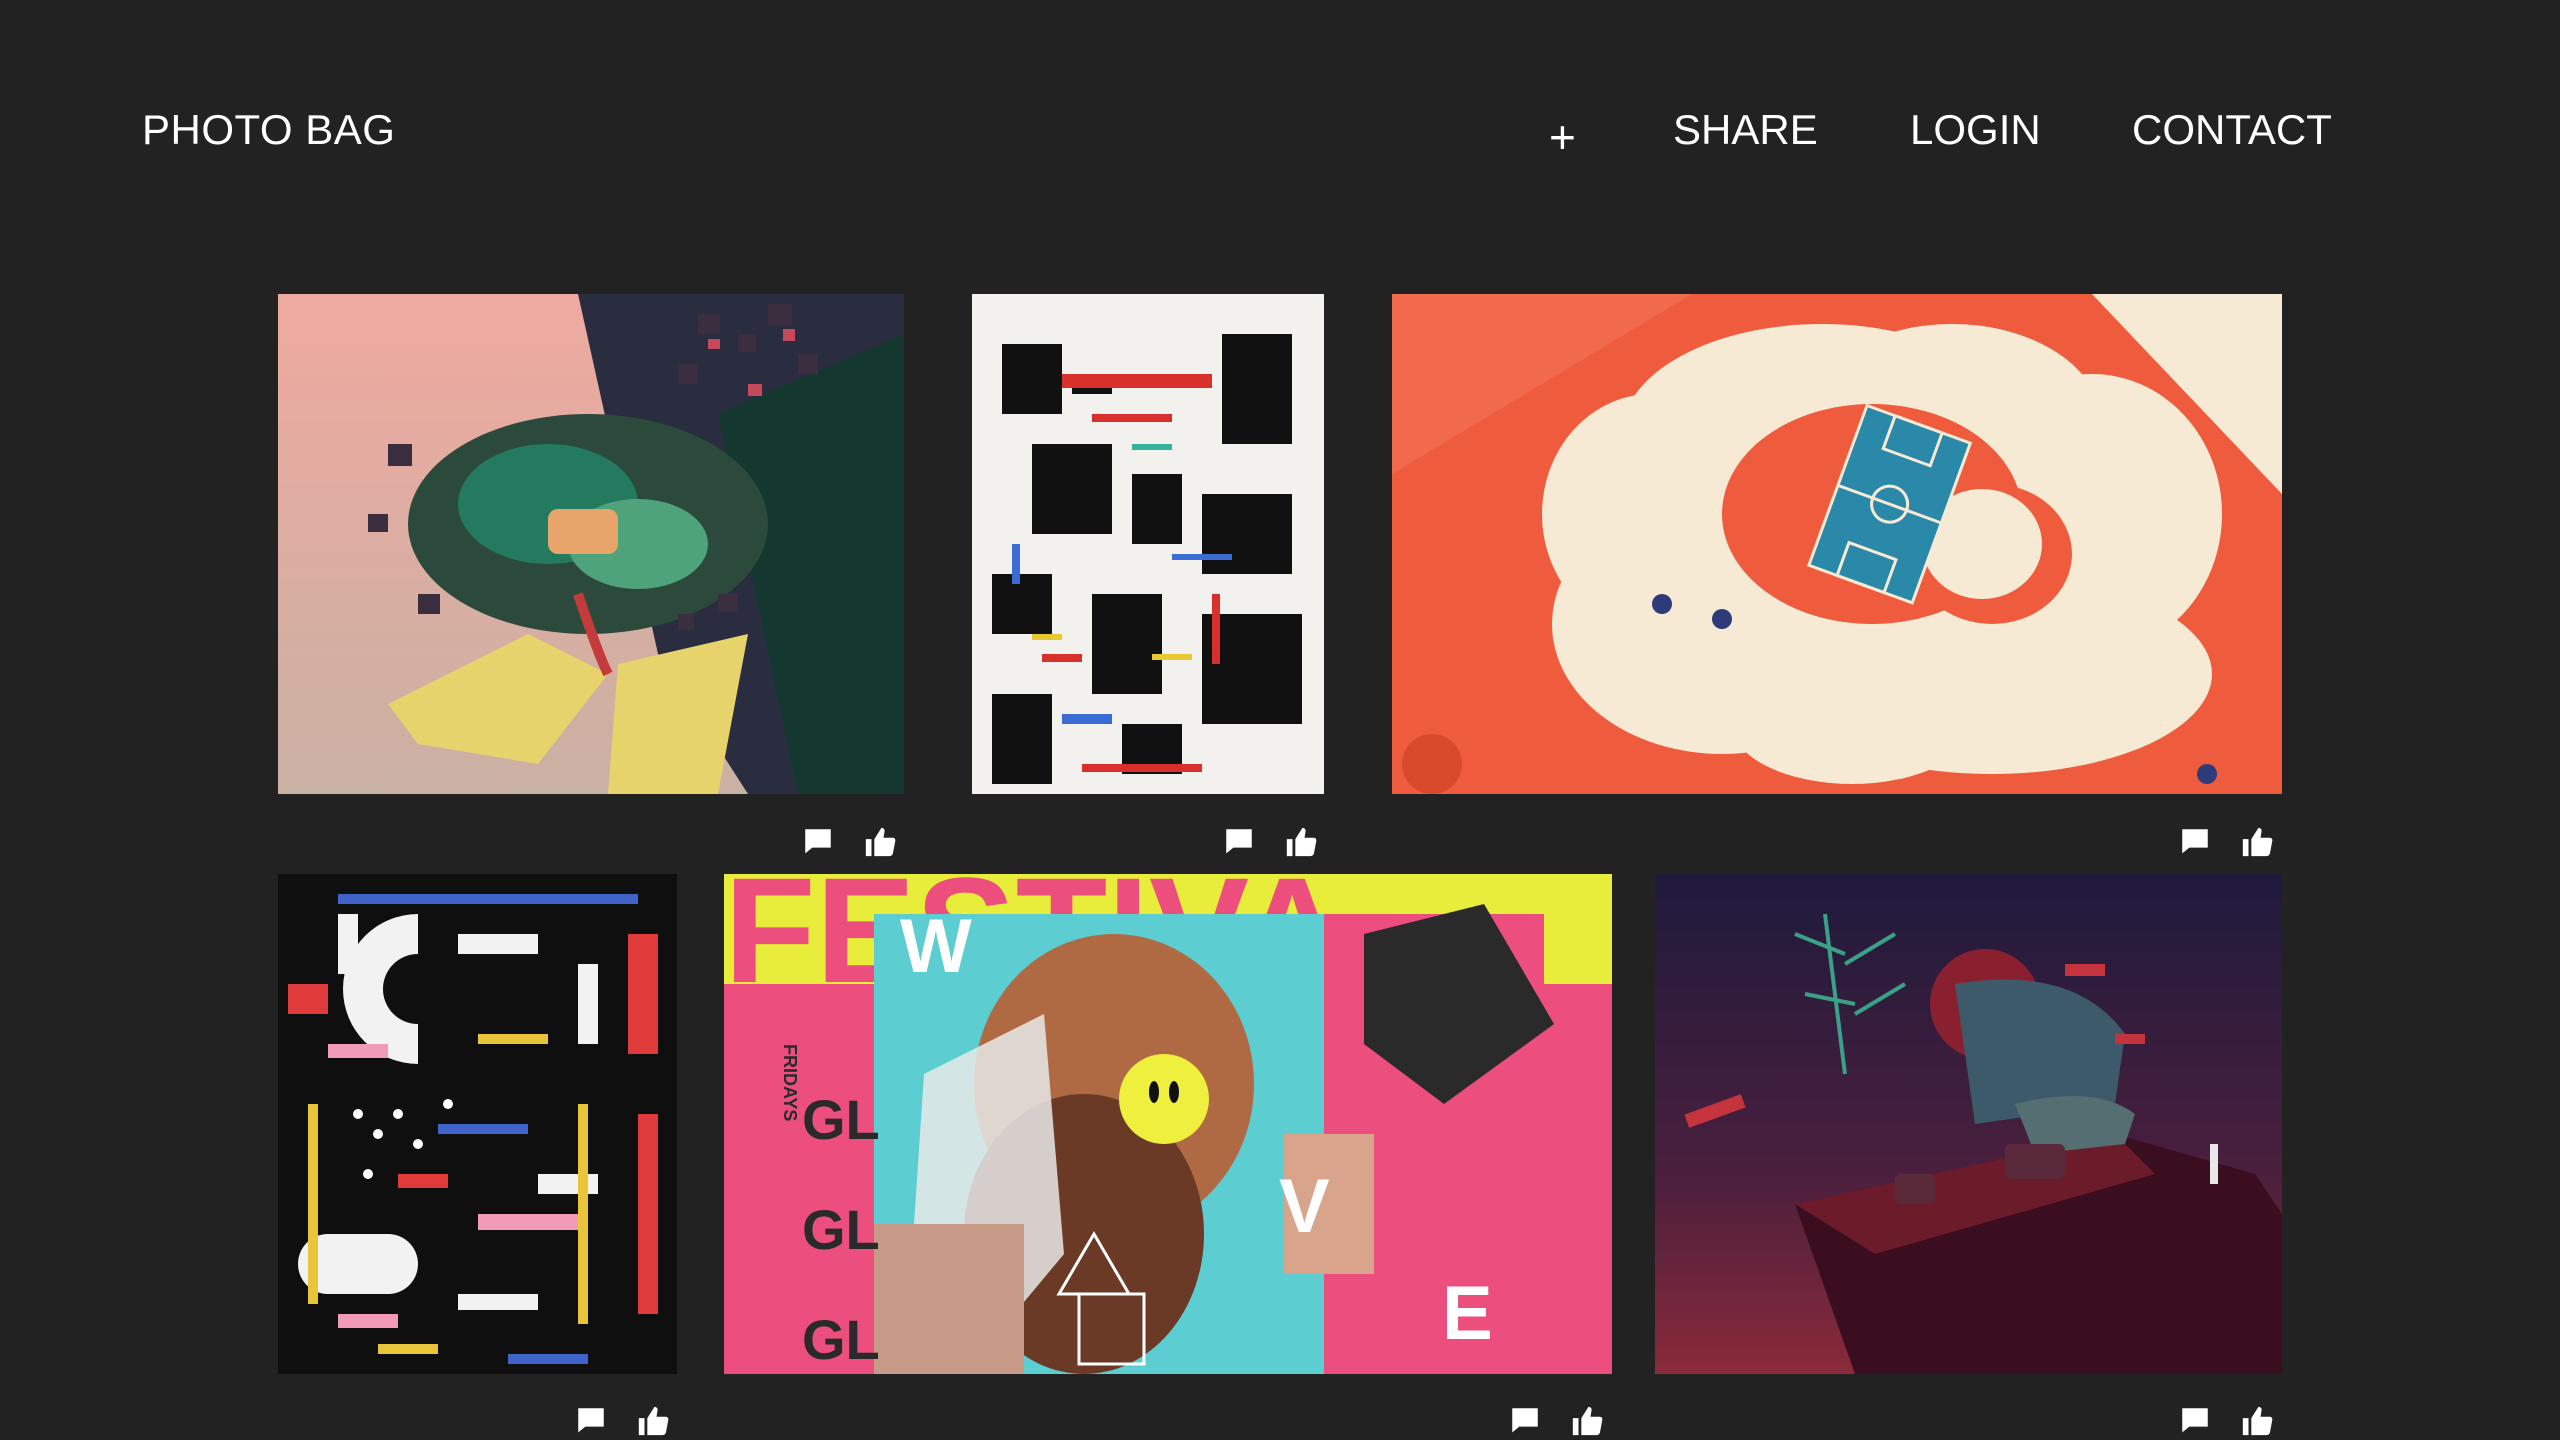 Image resolution: width=2560 pixels, height=1440 pixels. I want to click on gallery-image-5: FESTIVA FRIDAYS GL GL GL W V E, so click(1168, 1124).